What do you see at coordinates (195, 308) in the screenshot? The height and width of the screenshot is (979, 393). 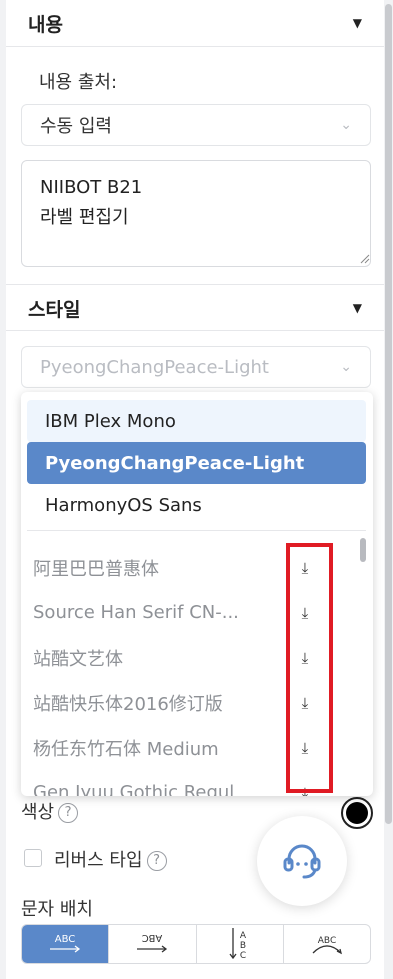 I see `style-section-header: 스타일 ▼` at bounding box center [195, 308].